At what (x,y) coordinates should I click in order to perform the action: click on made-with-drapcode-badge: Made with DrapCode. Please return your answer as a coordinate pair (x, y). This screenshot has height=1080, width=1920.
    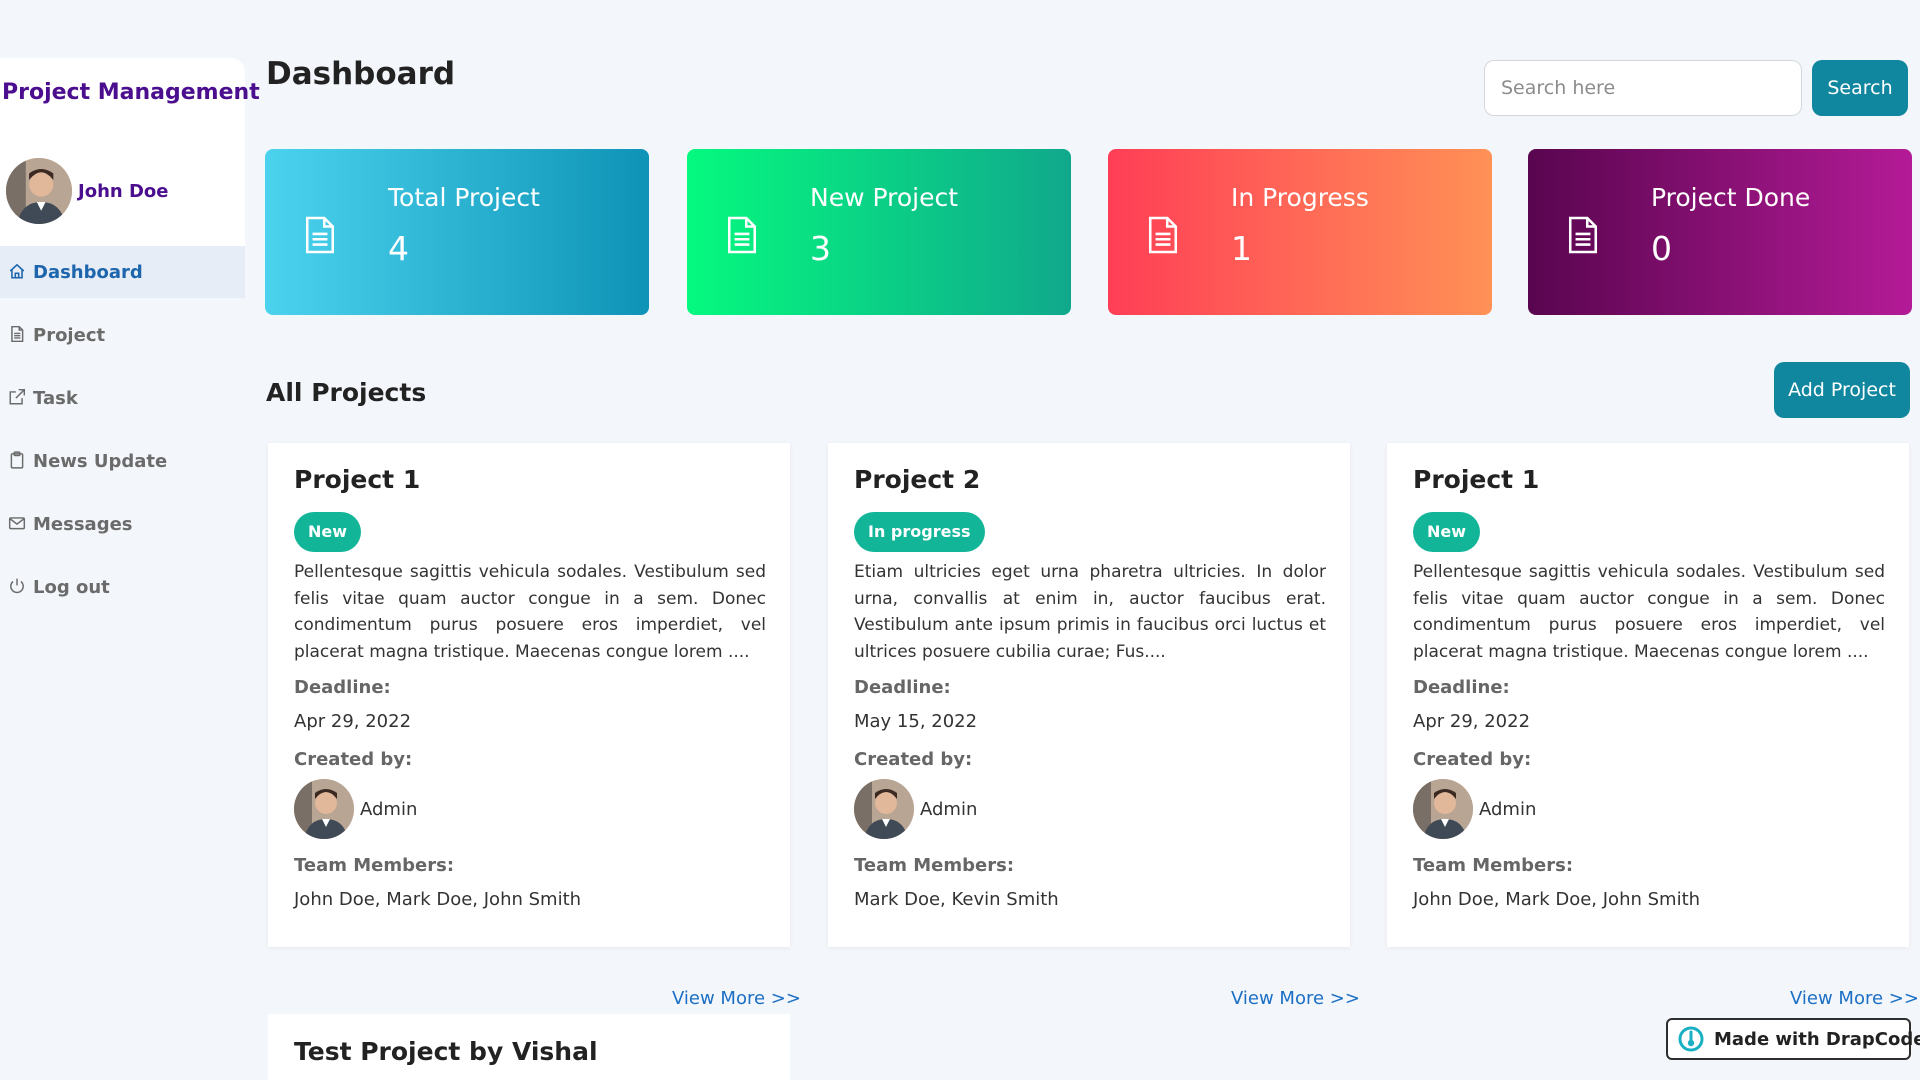
    Looking at the image, I should click on (1793, 1039).